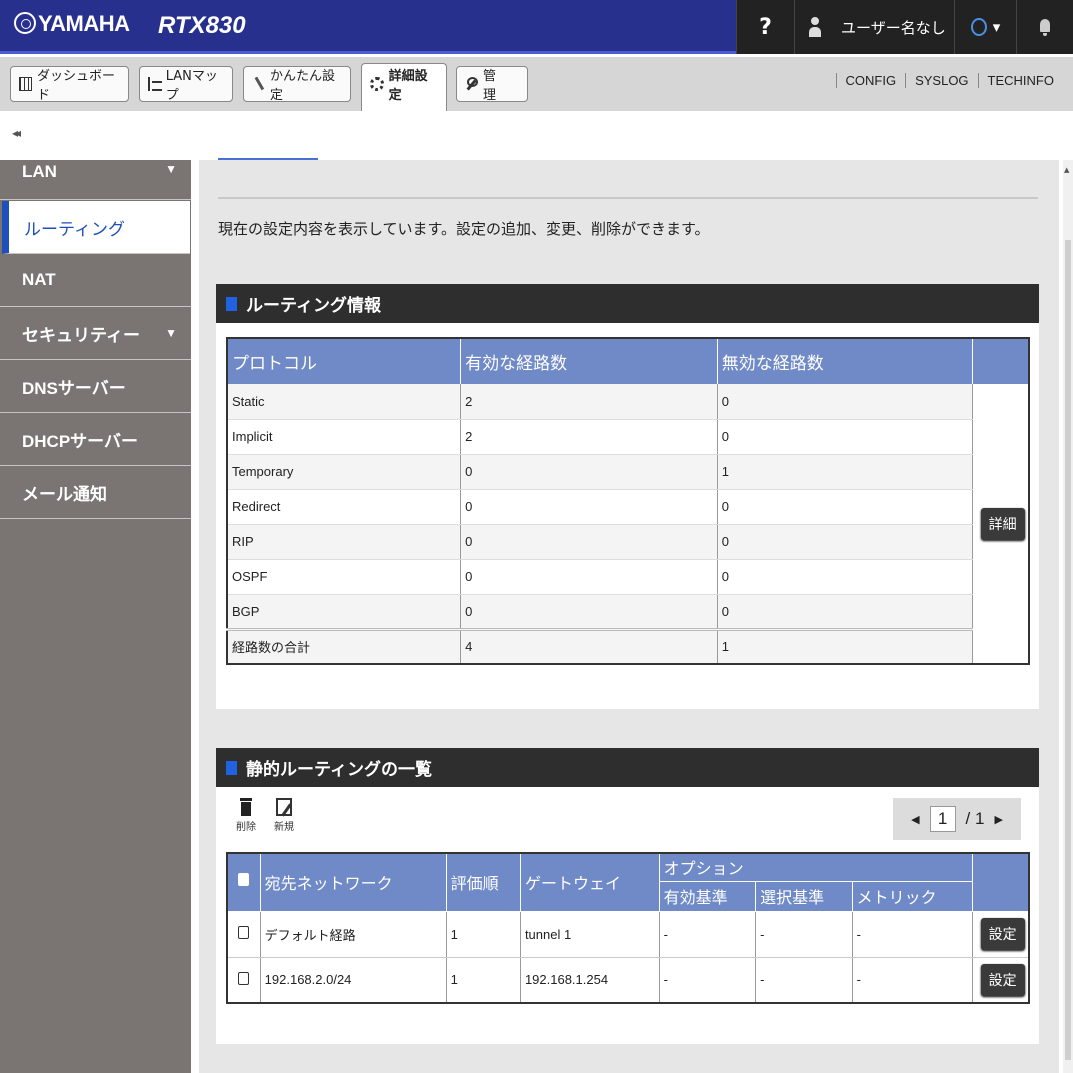 Image resolution: width=1073 pixels, height=1073 pixels. I want to click on yamaha-logo: YAMAHA, so click(72, 24).